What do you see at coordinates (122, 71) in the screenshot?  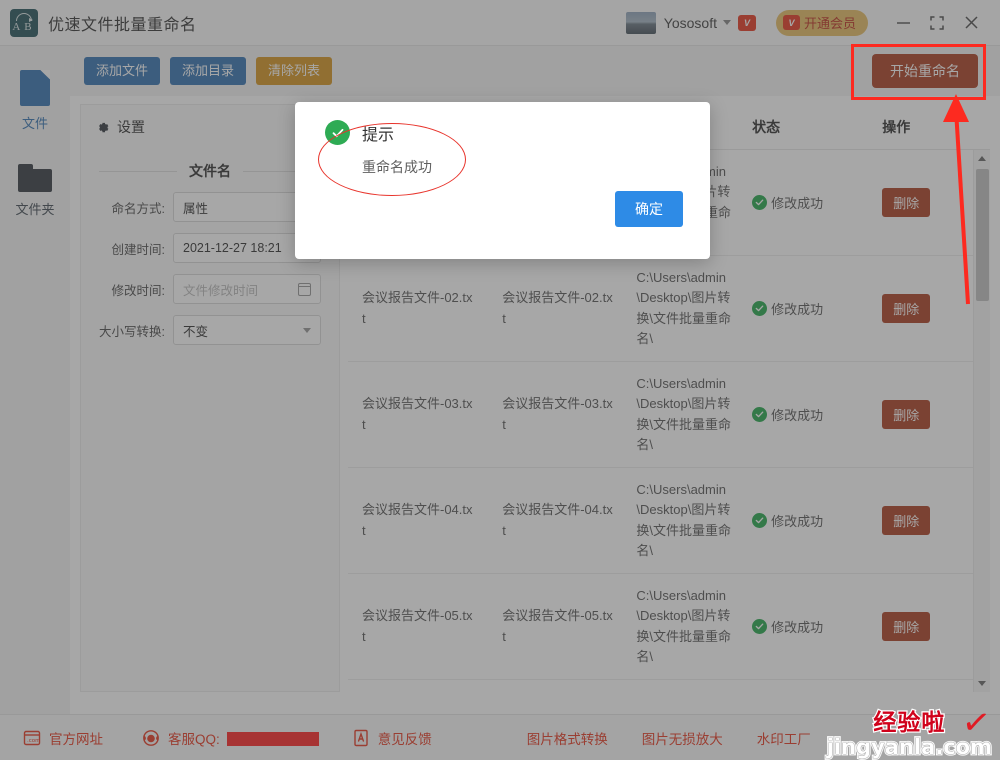 I see `add-file-button: 添加文件` at bounding box center [122, 71].